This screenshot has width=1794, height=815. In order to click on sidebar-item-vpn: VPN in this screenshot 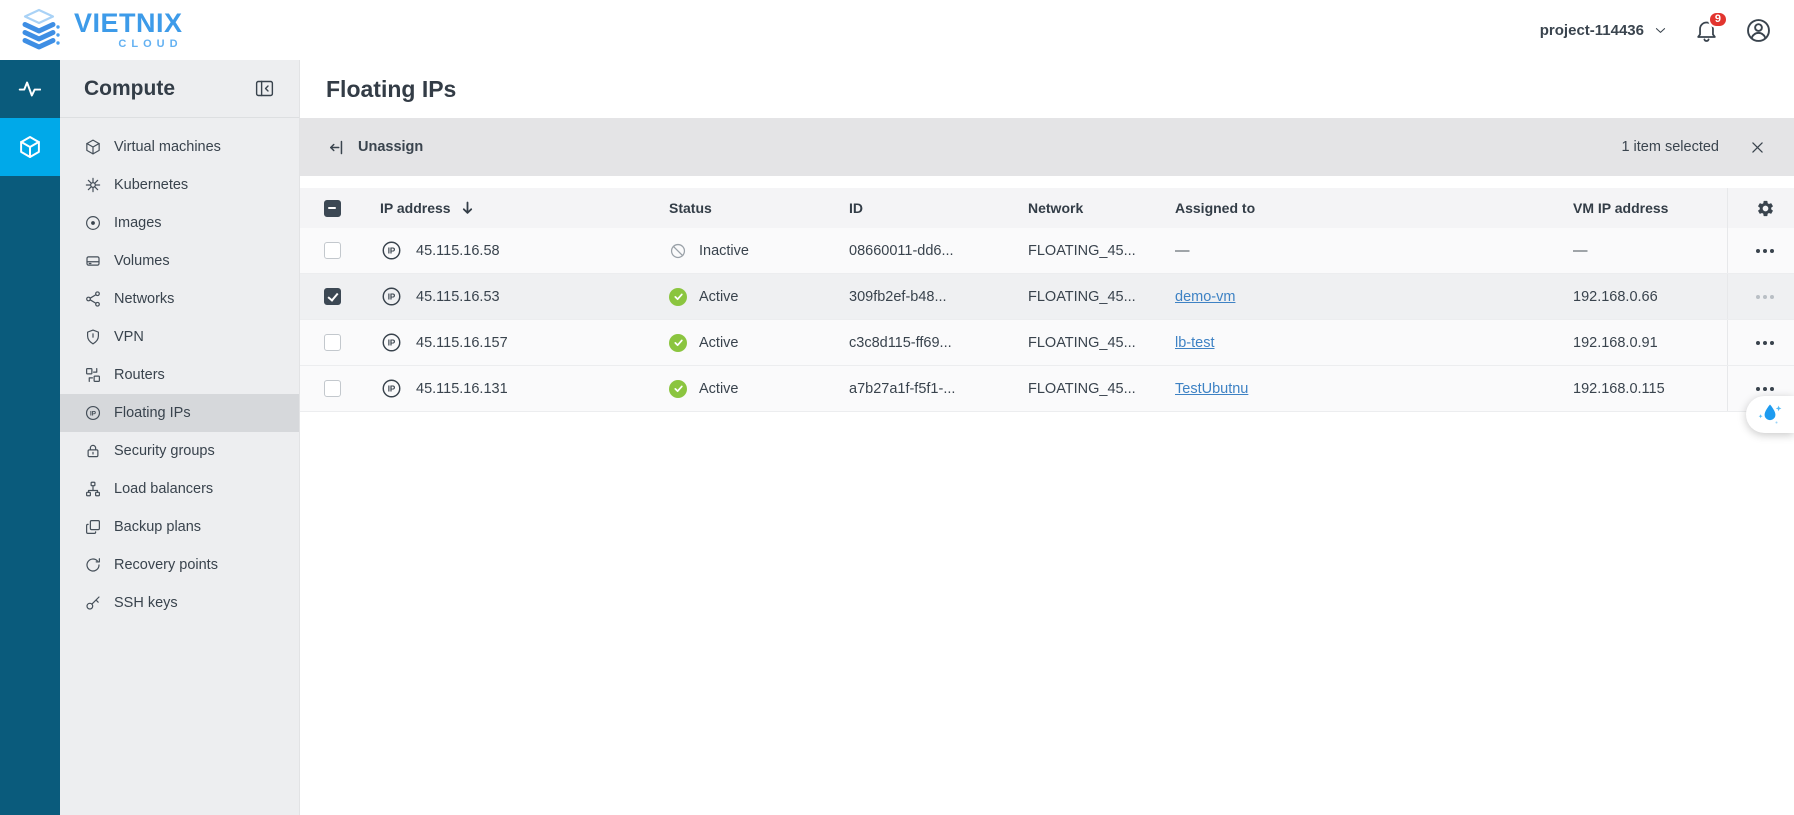, I will do `click(179, 337)`.